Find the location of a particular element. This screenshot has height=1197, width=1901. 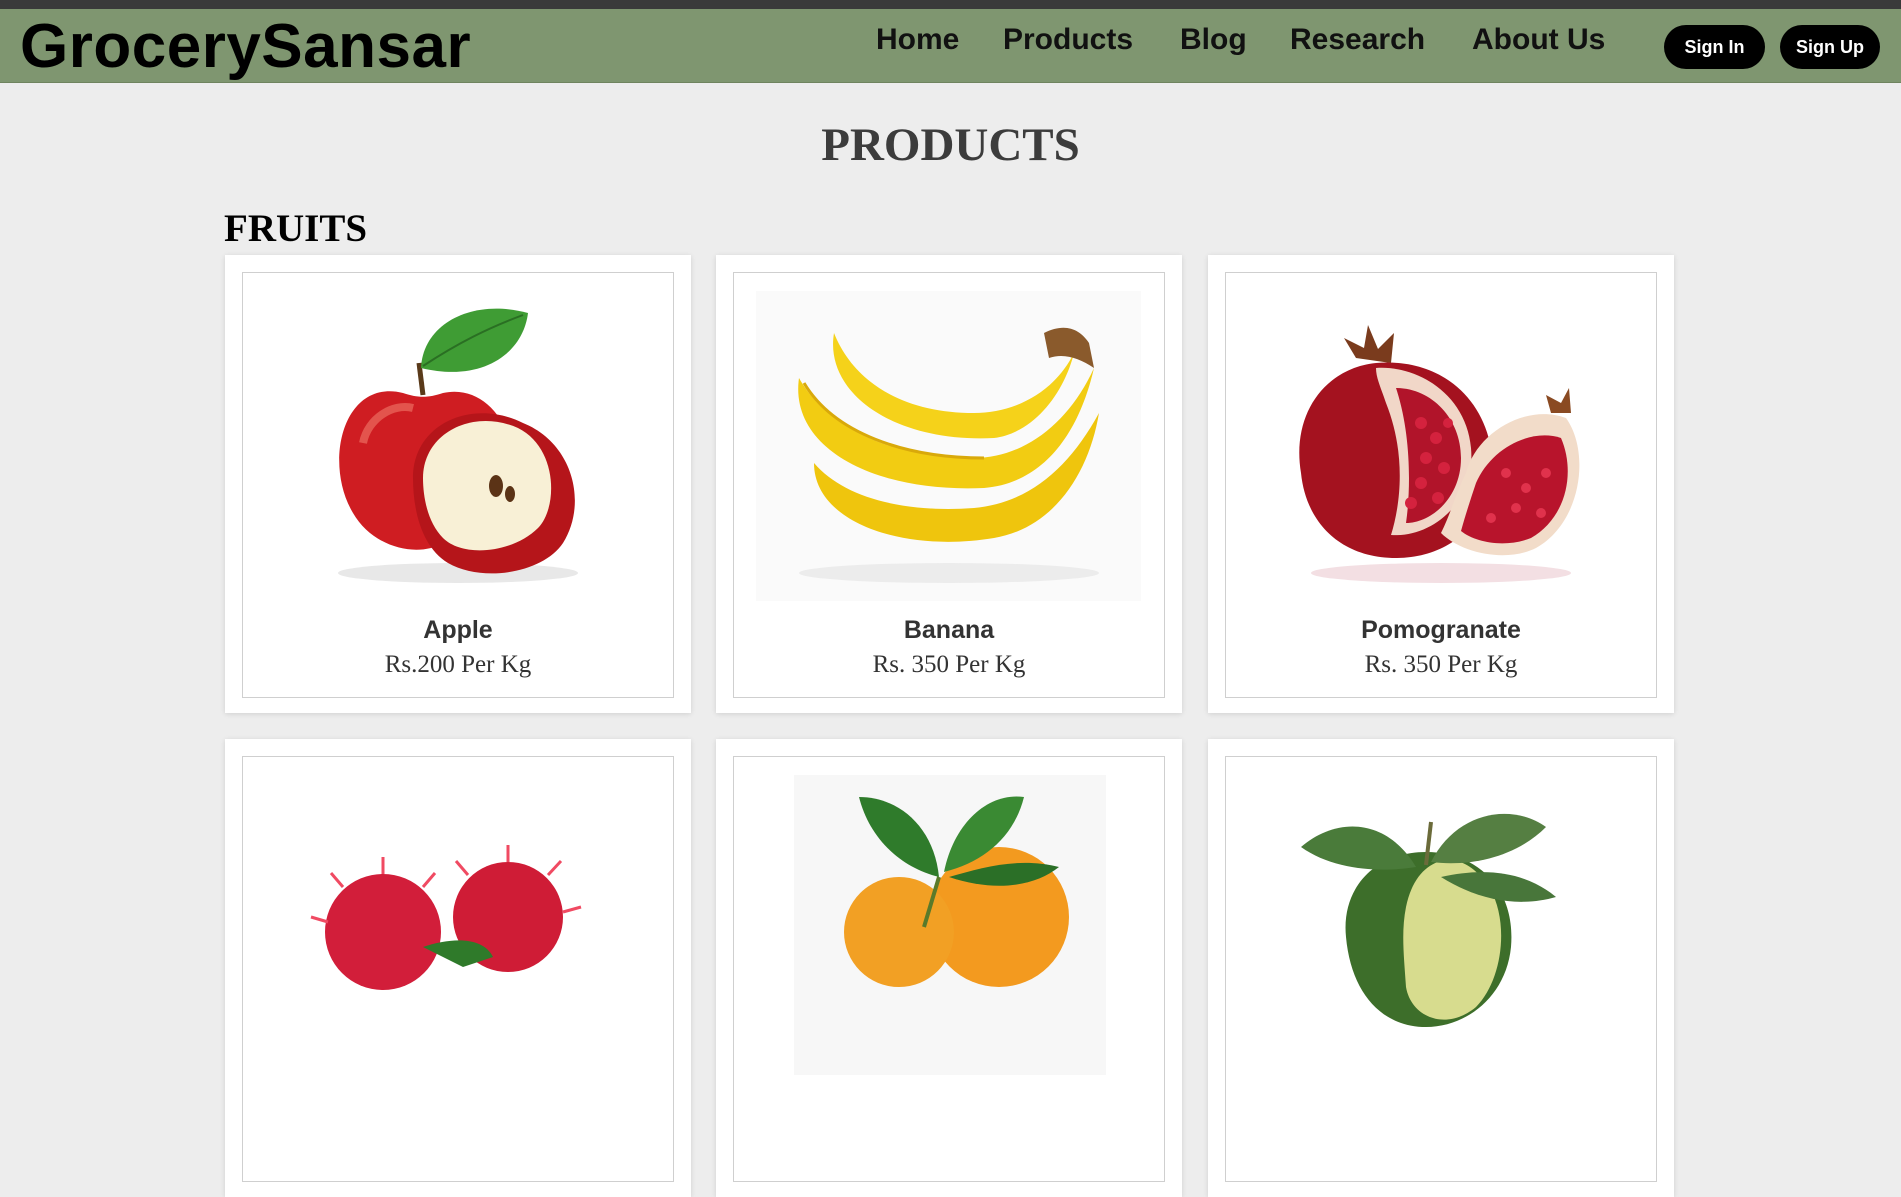

product-card-pomogranate: Pomogranate Rs. 350 Per Kg is located at coordinates (1441, 484).